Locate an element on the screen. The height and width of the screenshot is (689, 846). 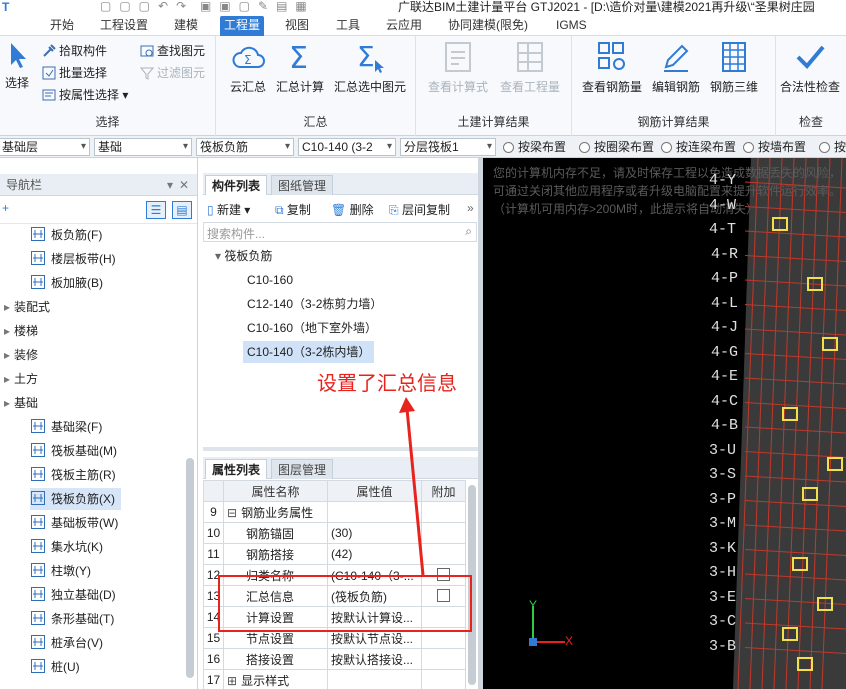
summary-calc-button: Σ 汇总计算 is located at coordinates (300, 67).